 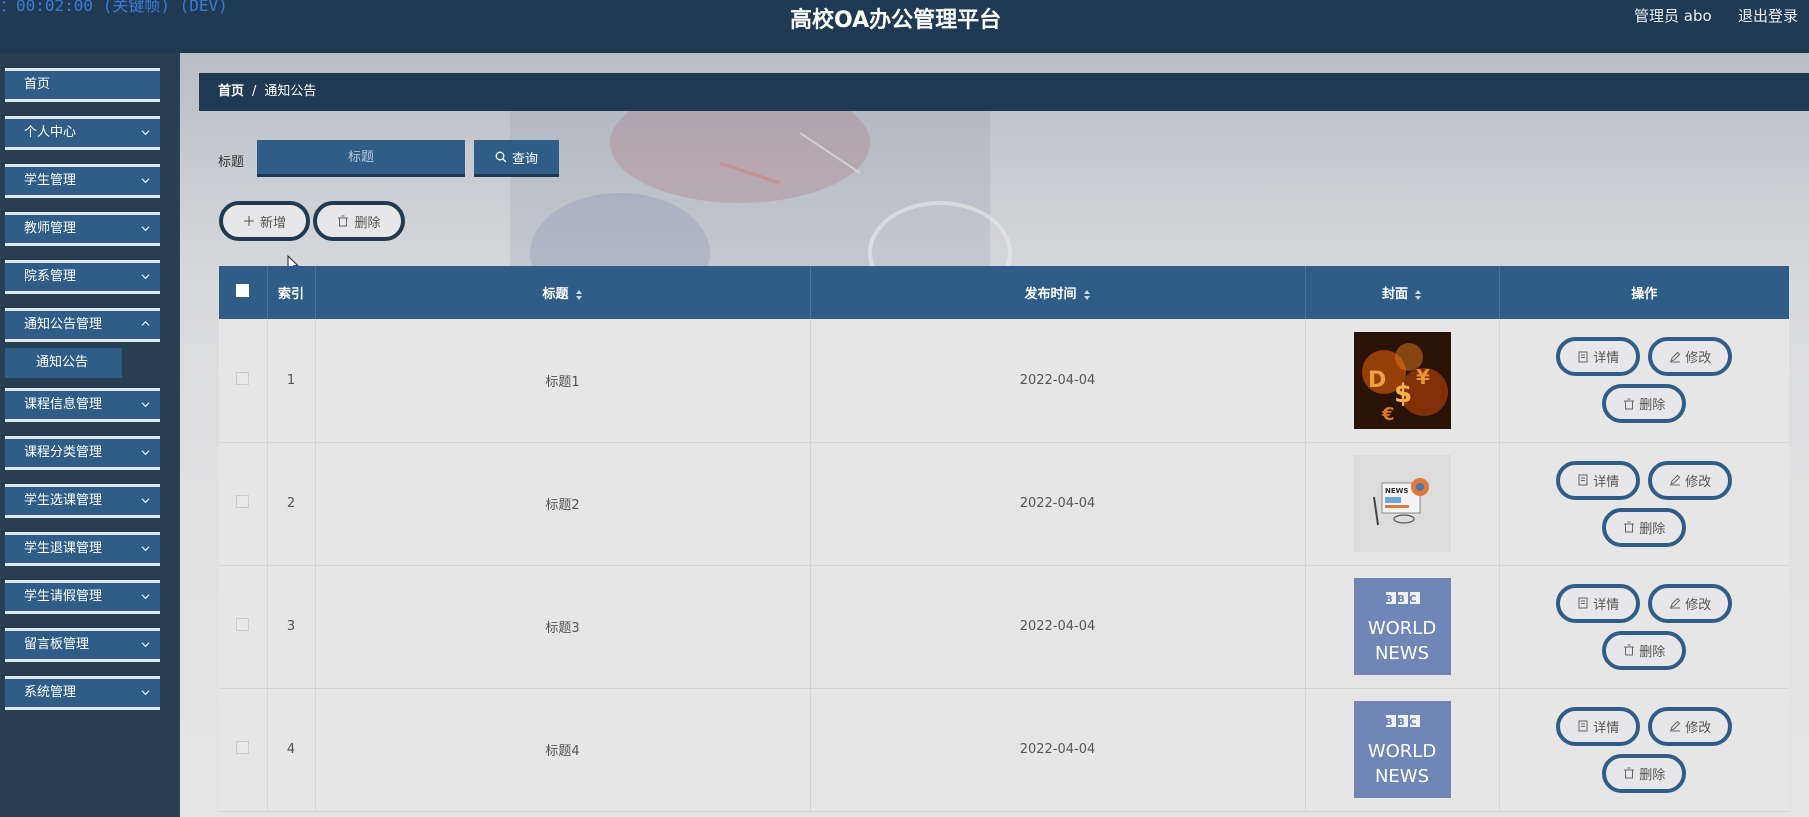 I want to click on table-header-row: 索引 标题 发布时间 封面 操作, so click(x=1004, y=292).